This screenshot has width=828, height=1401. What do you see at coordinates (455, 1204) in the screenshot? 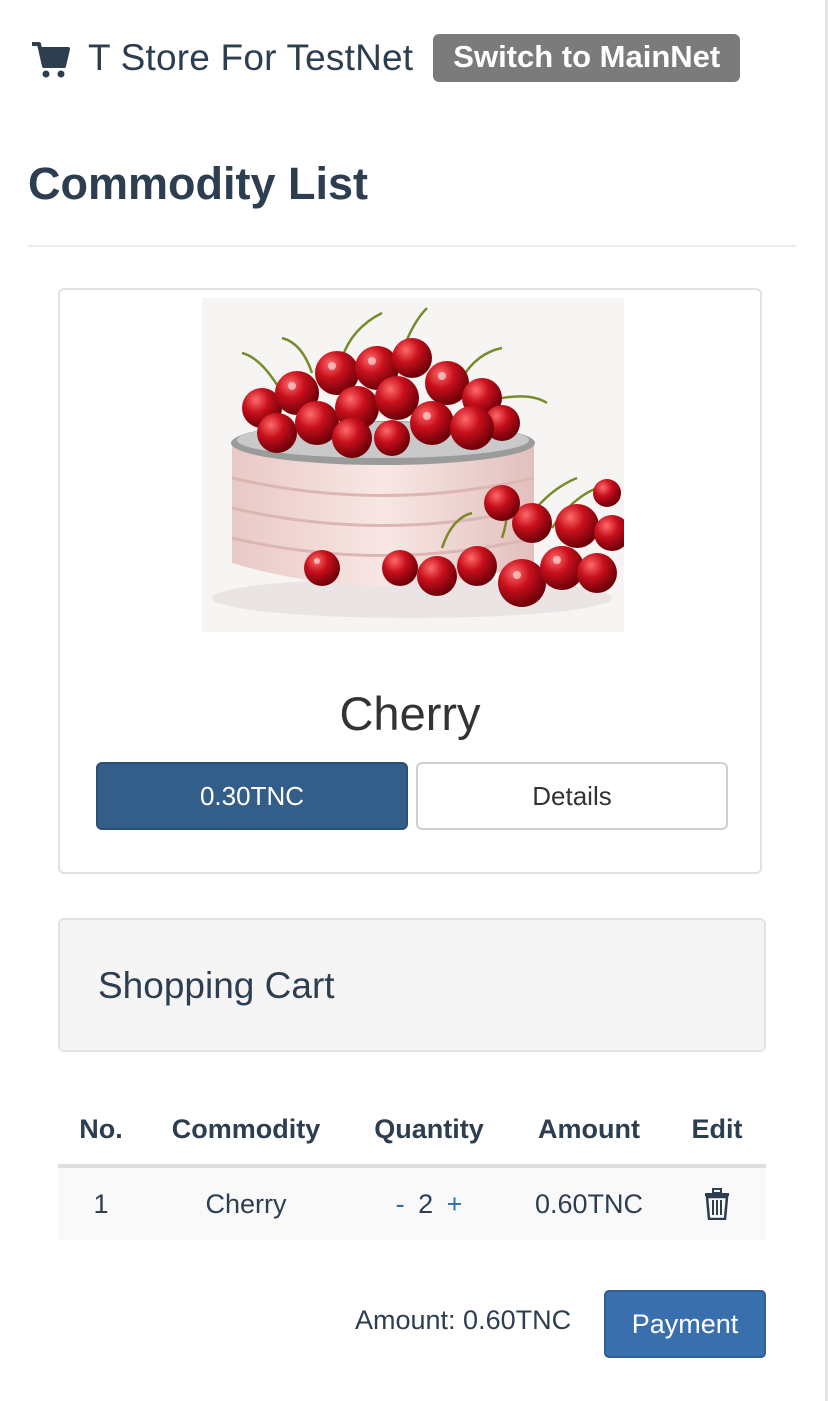
I see `increase-quantity-button: +` at bounding box center [455, 1204].